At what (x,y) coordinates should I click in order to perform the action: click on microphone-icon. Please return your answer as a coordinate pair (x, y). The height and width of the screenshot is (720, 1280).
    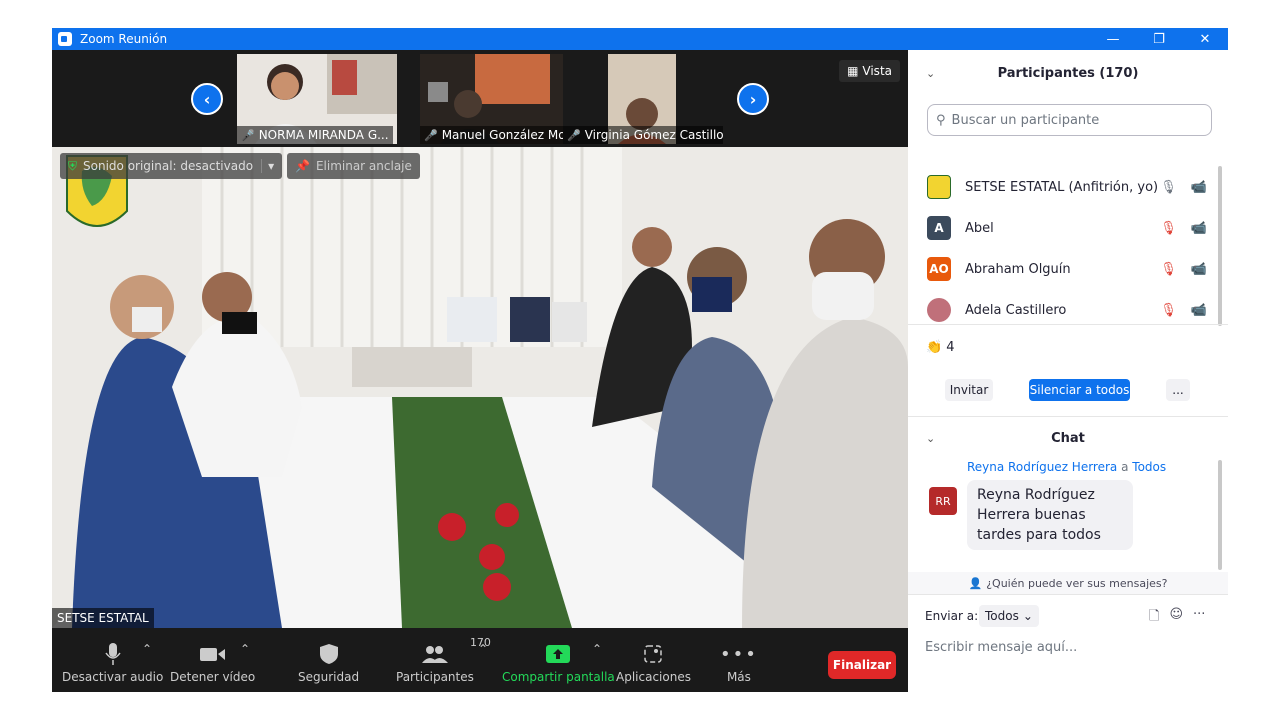
    Looking at the image, I should click on (113, 654).